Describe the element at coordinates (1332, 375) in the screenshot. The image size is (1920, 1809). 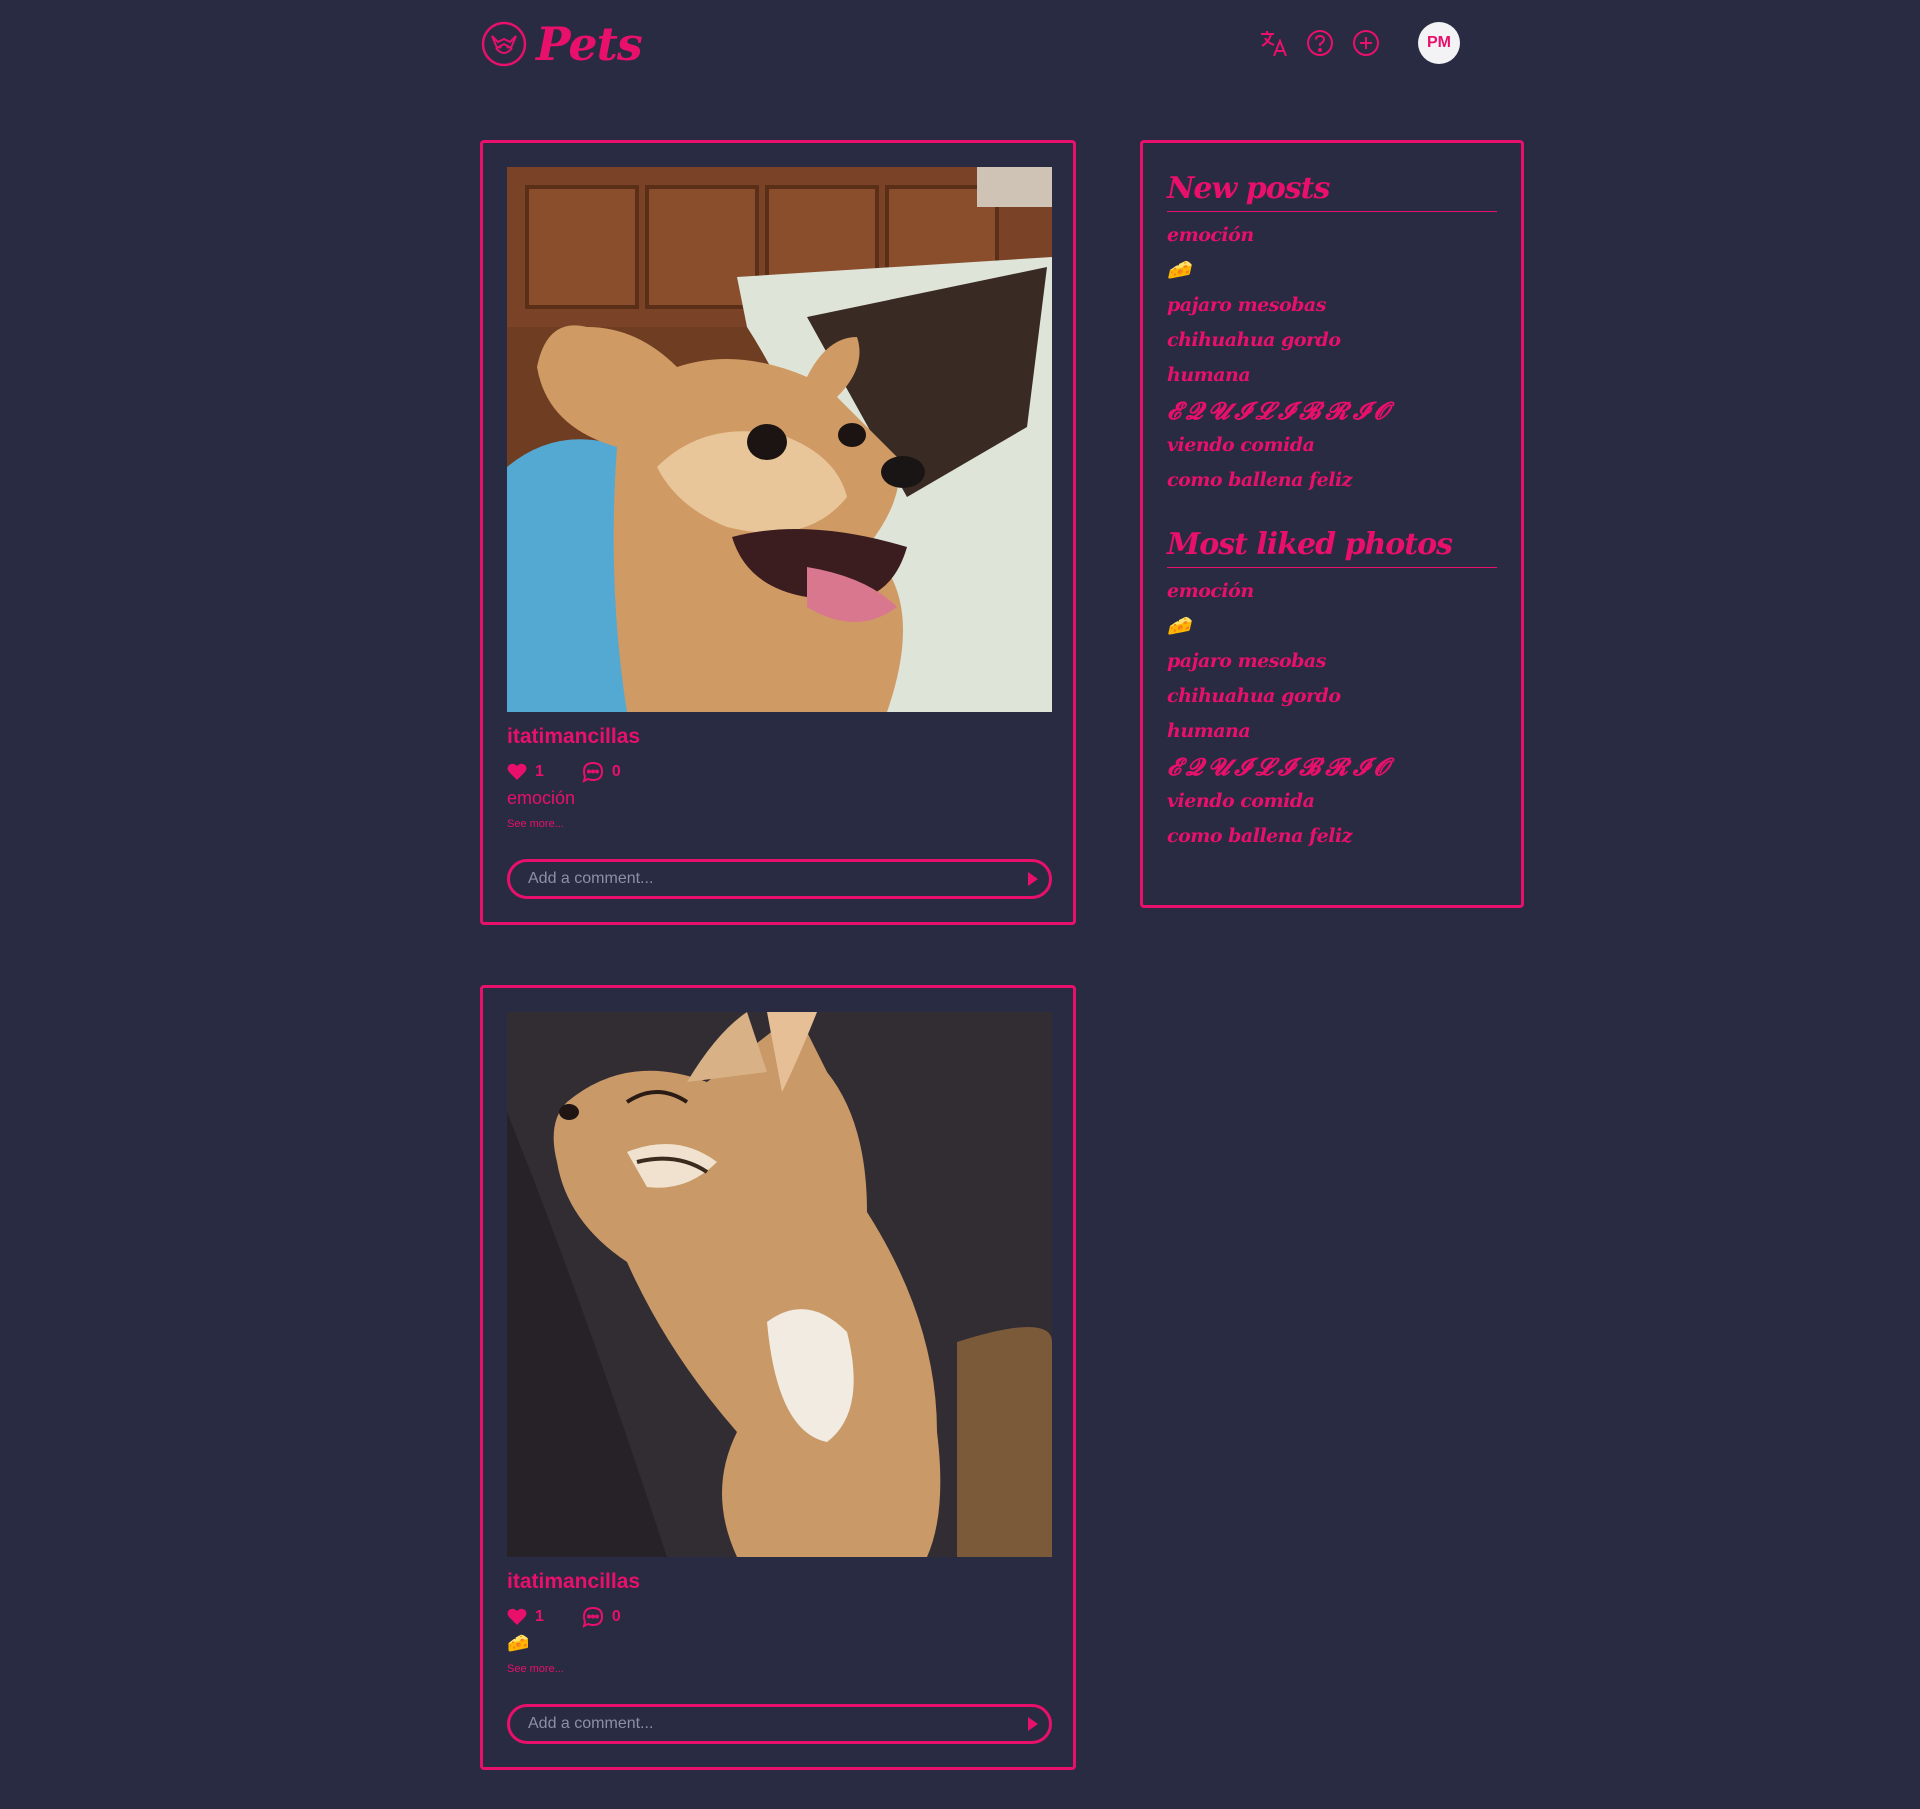
I see `new-post-item: humana` at that location.